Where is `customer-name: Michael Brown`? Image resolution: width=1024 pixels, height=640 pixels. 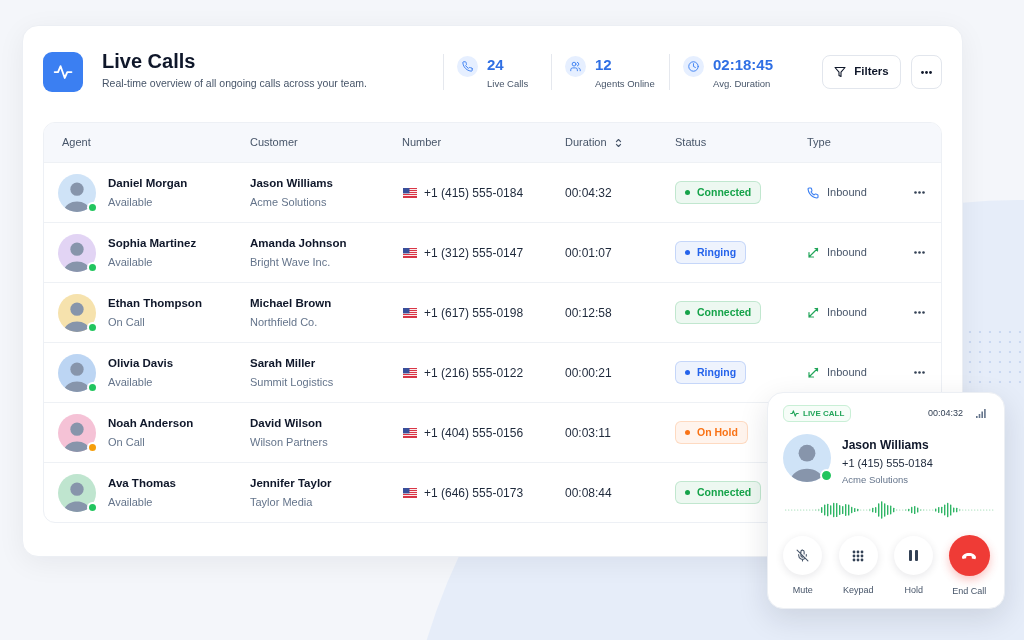
customer-name: Michael Brown is located at coordinates (291, 303).